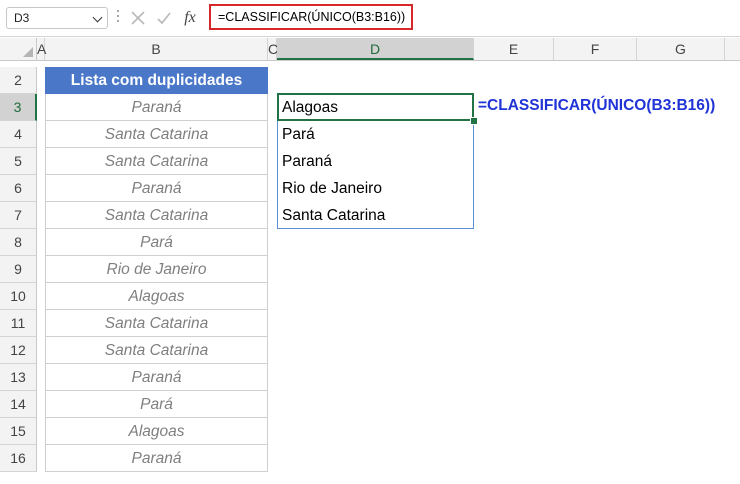  Describe the element at coordinates (18, 161) in the screenshot. I see `row-header-5: 5` at that location.